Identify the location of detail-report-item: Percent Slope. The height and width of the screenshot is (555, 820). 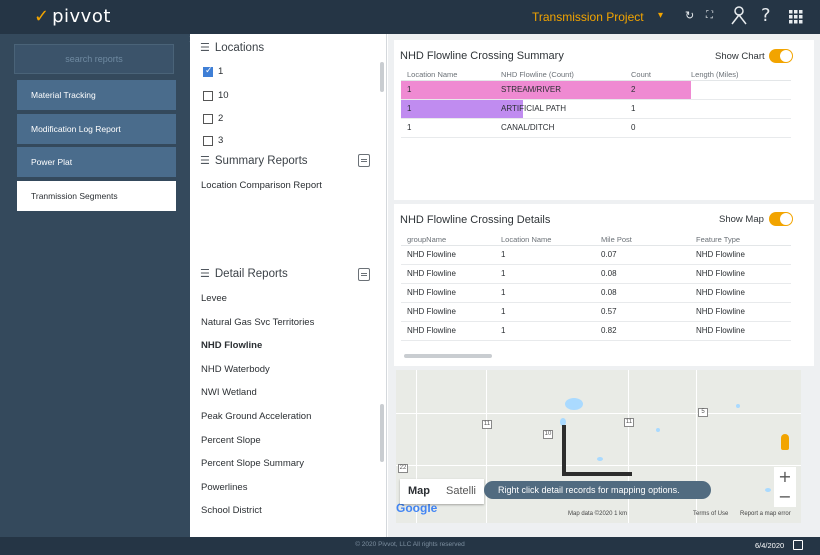
(231, 440).